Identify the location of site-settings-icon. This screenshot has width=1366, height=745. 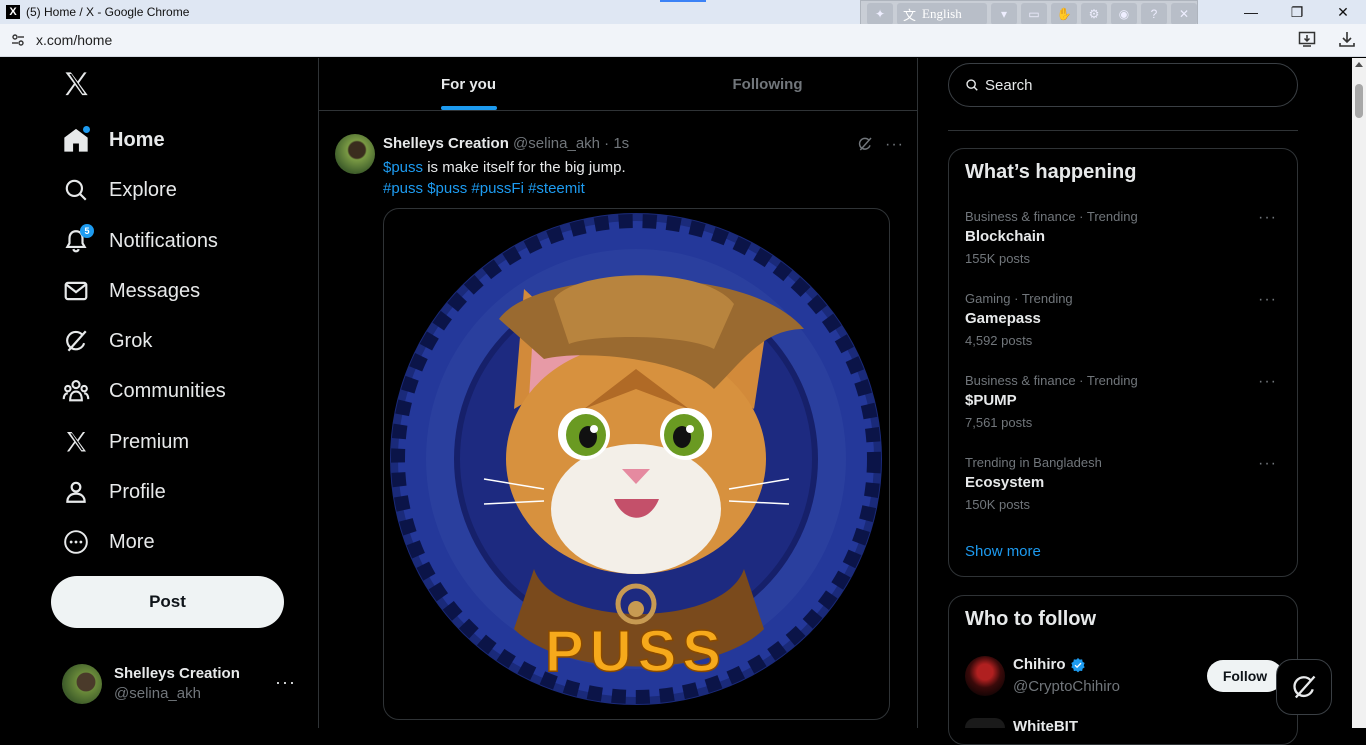
(18, 40).